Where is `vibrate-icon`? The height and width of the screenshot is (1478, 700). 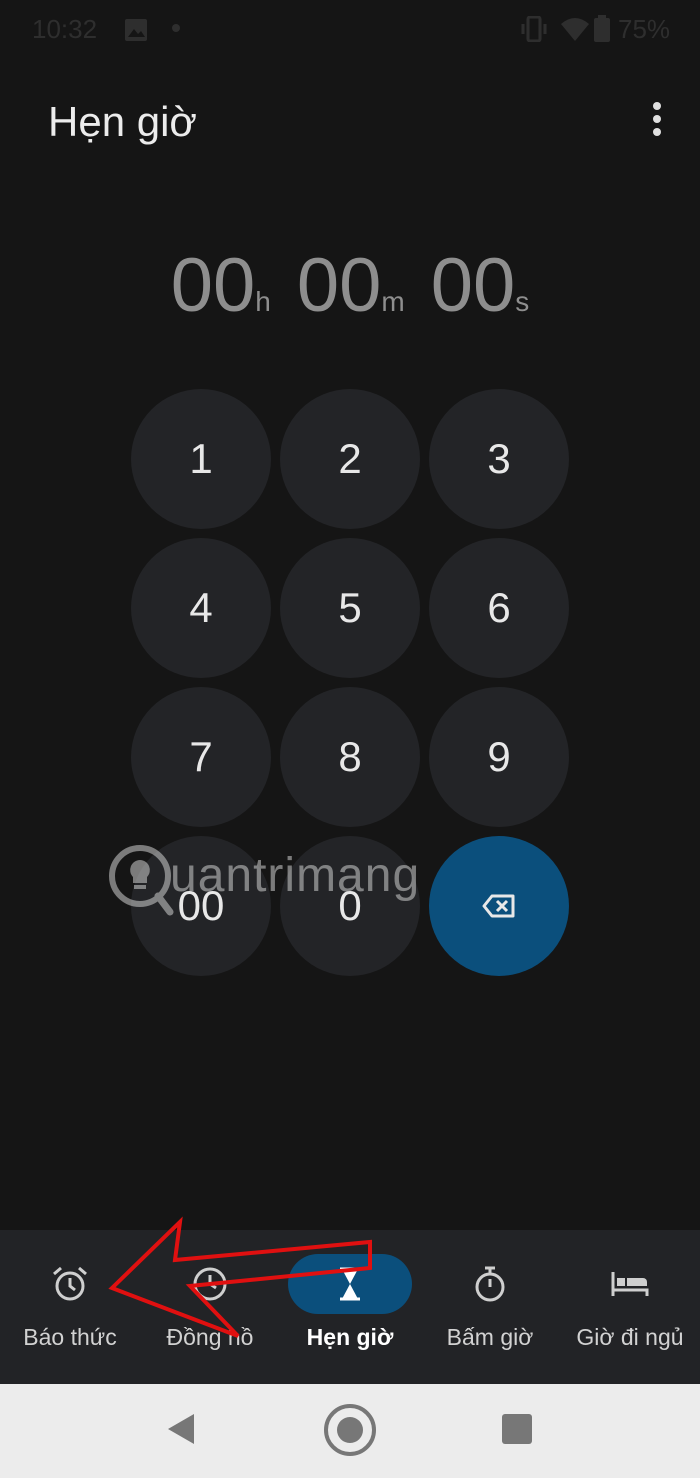 vibrate-icon is located at coordinates (534, 29).